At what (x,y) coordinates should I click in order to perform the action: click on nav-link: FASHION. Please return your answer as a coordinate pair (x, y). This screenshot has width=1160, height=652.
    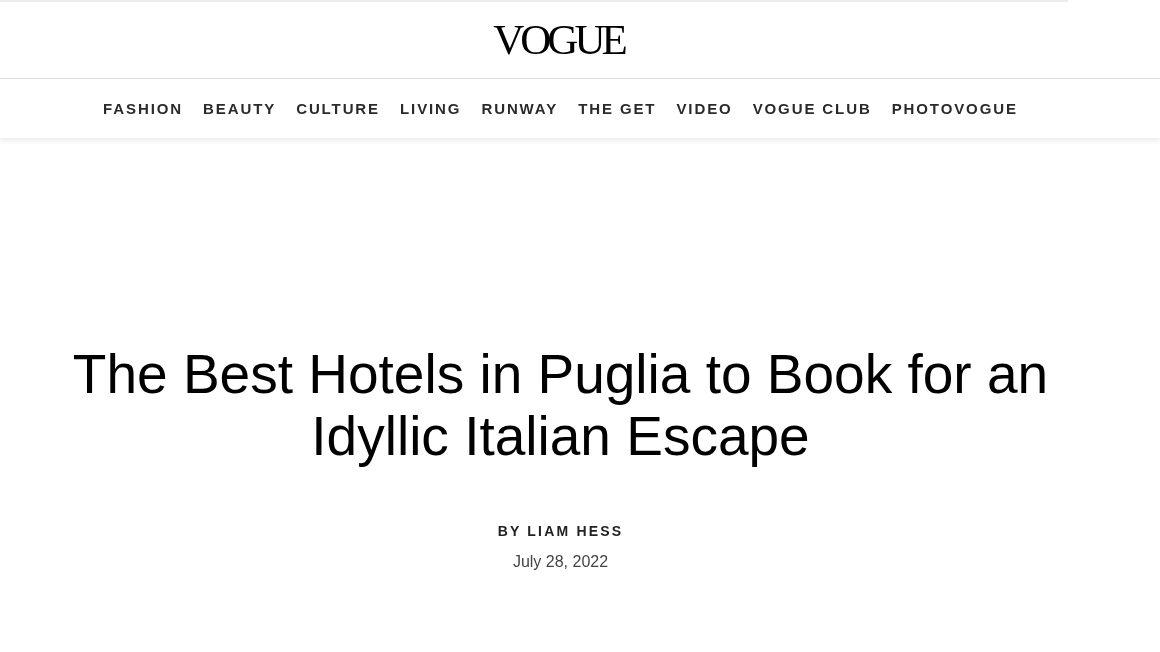
    Looking at the image, I should click on (143, 108).